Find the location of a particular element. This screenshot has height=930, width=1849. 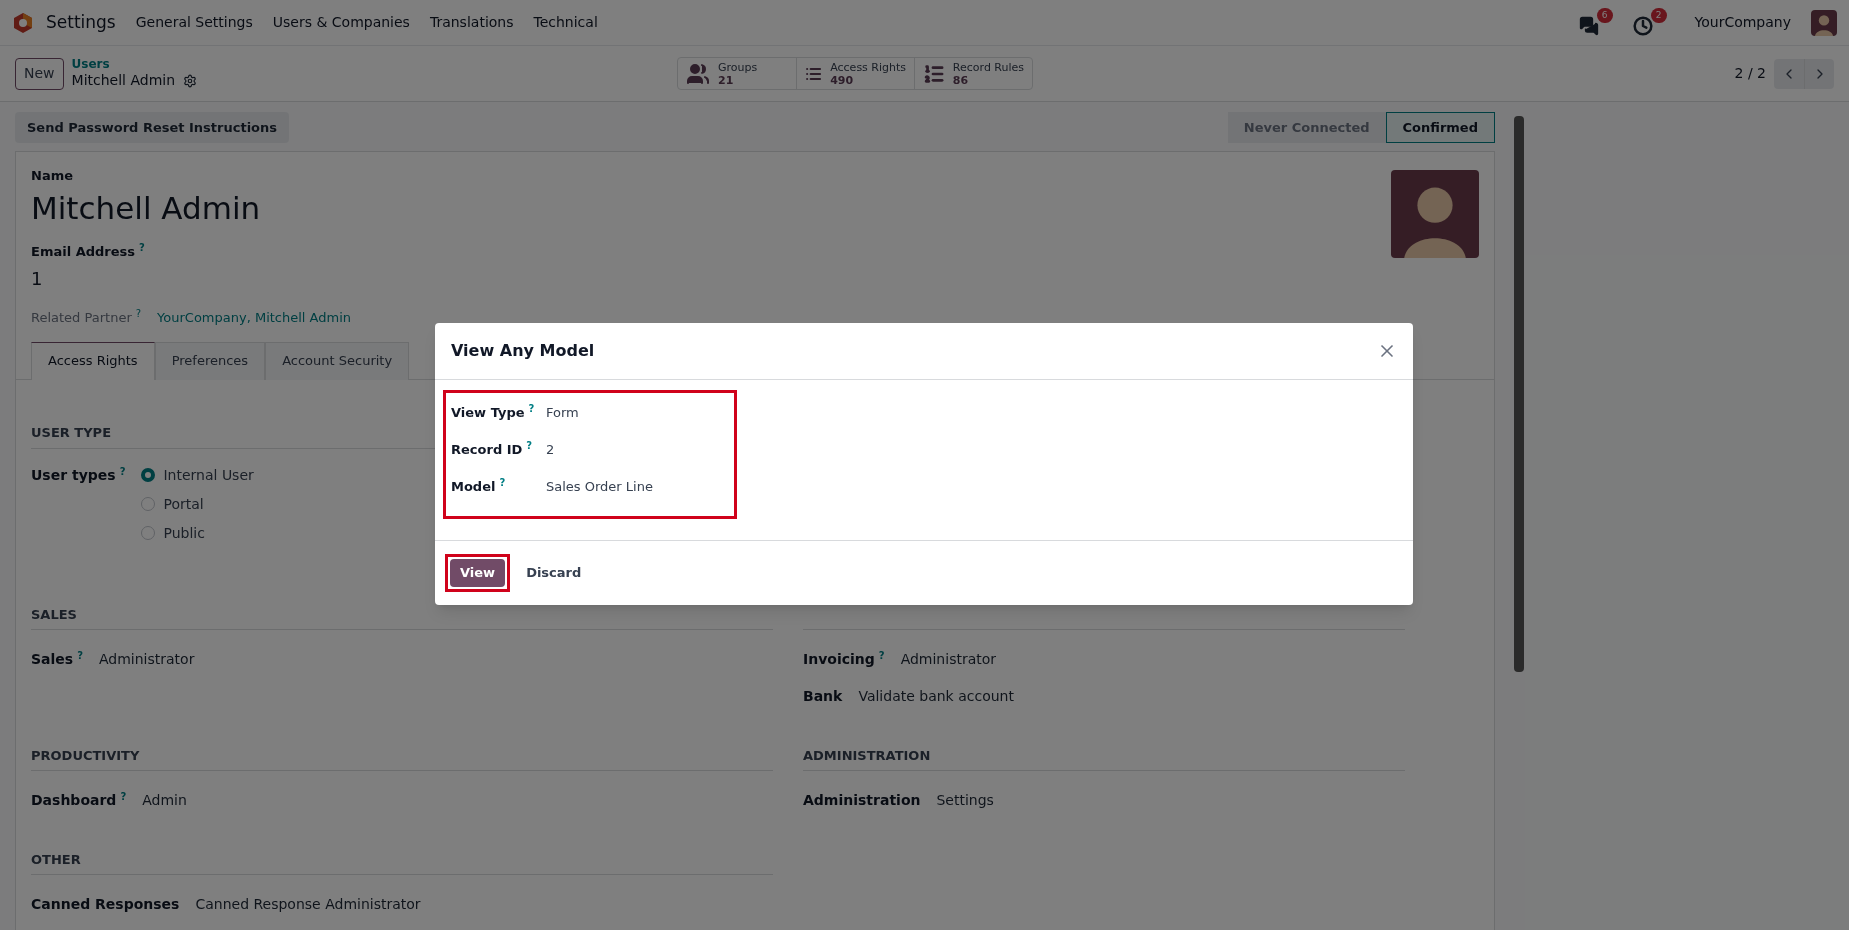

users-icon is located at coordinates (698, 73).